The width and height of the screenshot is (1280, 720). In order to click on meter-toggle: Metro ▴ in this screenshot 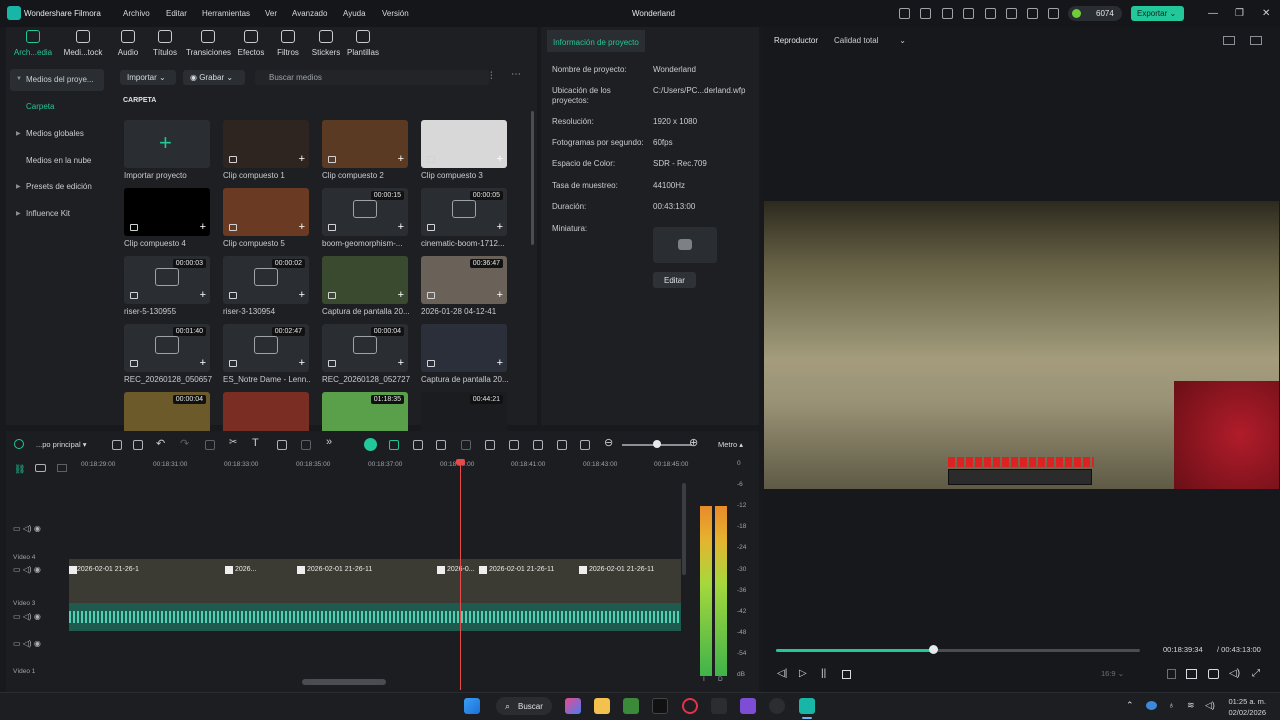, I will do `click(730, 444)`.